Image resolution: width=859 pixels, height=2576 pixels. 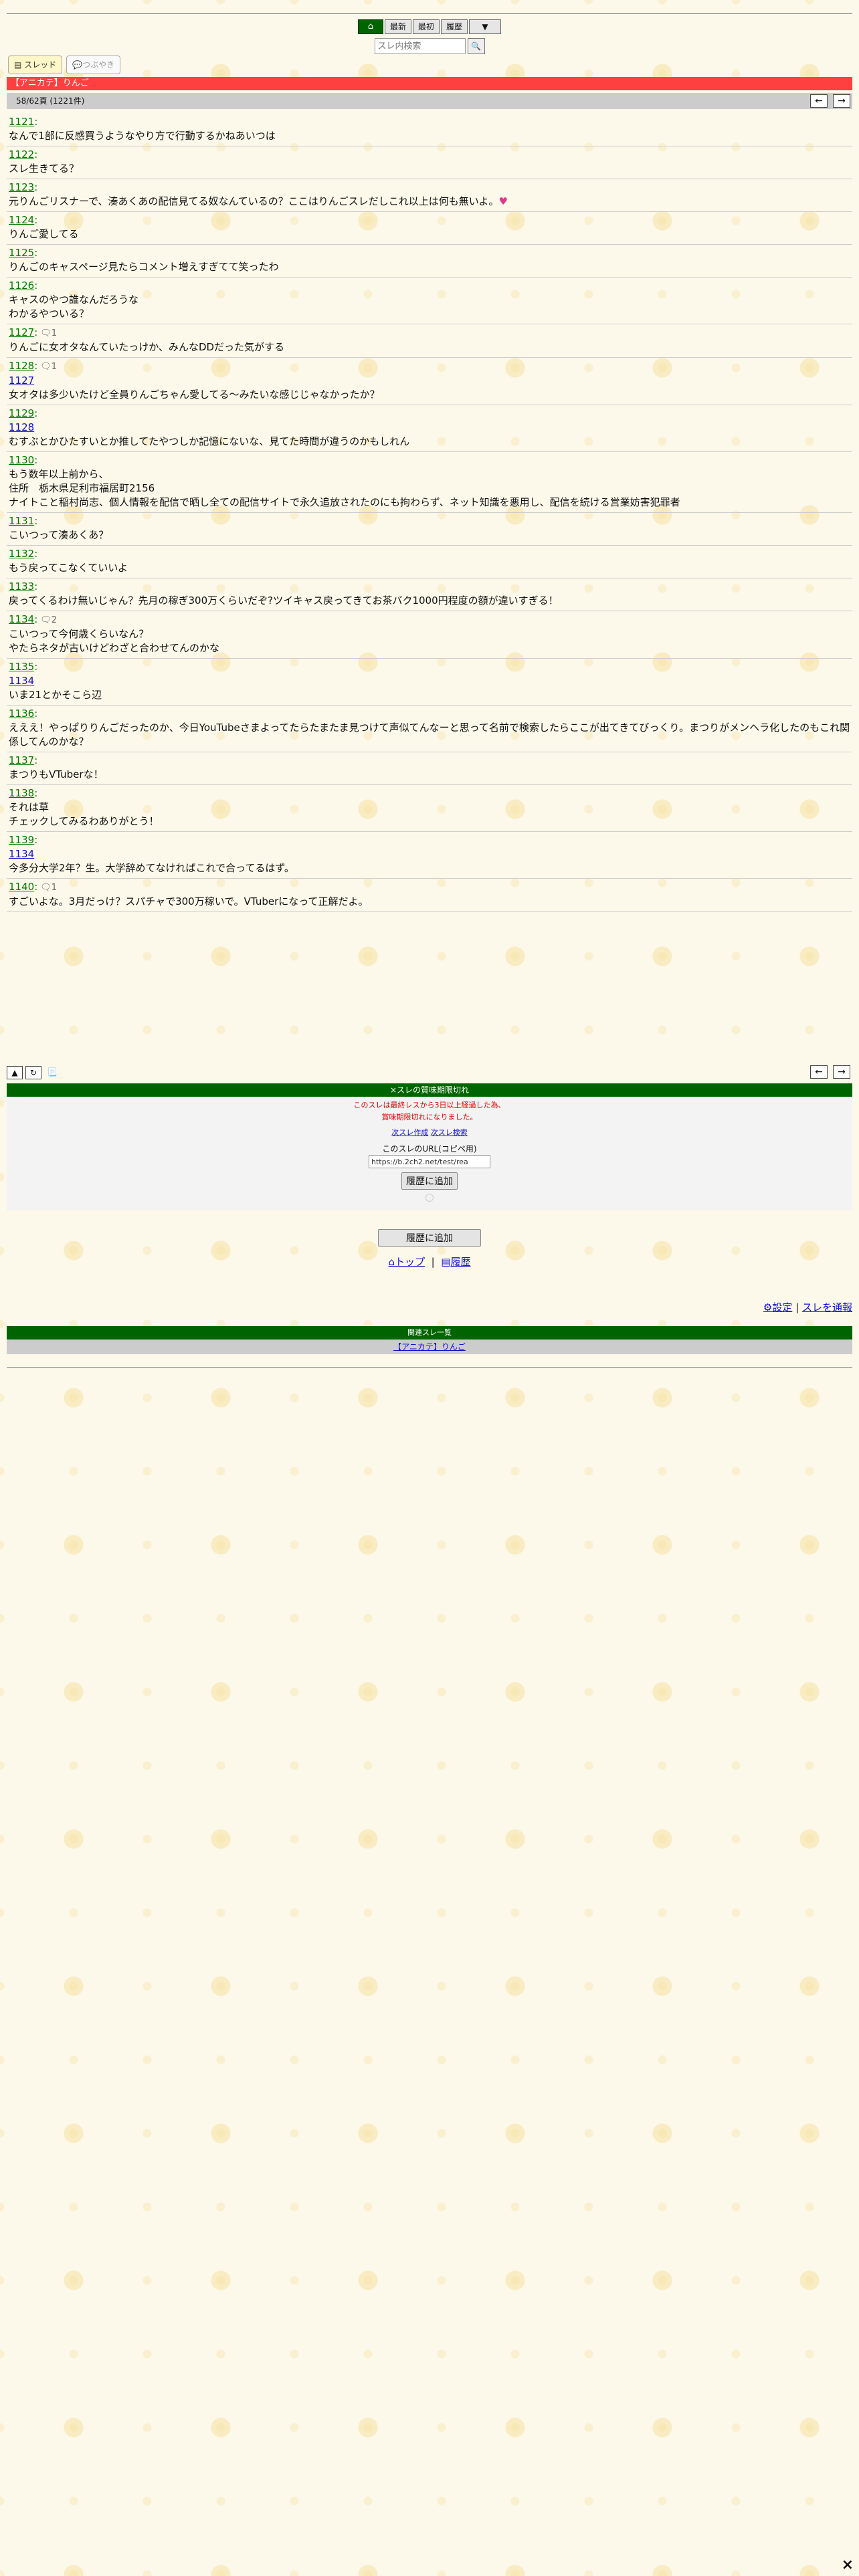 I want to click on reply-count: 🗨2, so click(x=48, y=620).